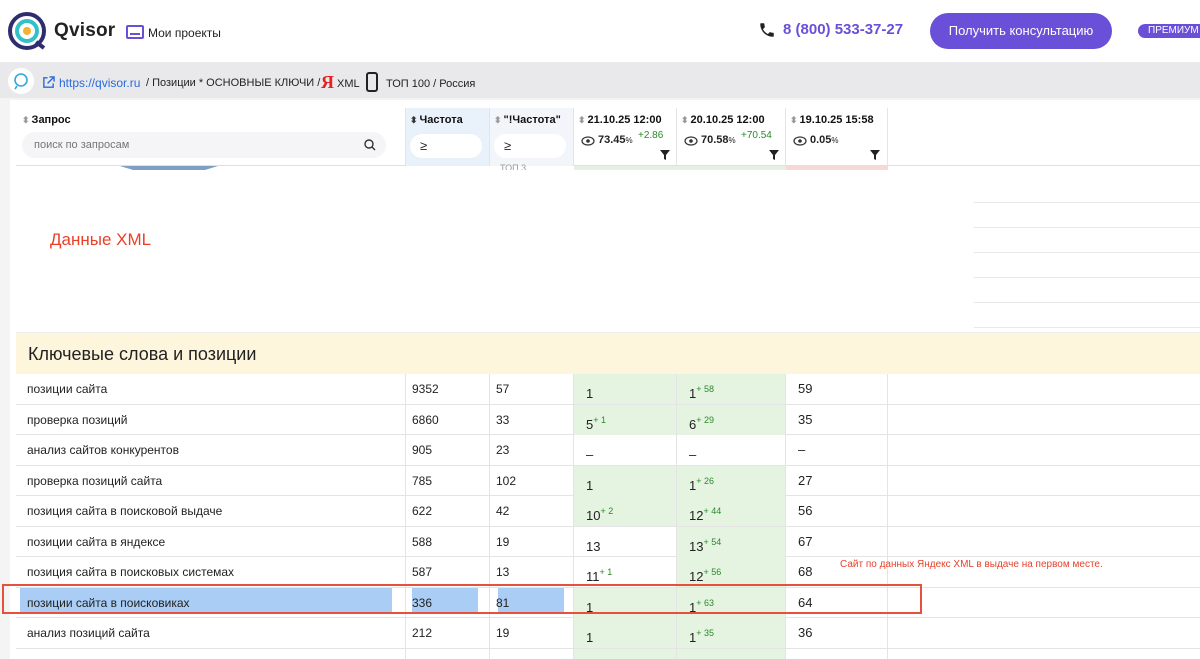 The width and height of the screenshot is (1200, 659). What do you see at coordinates (67, 389) in the screenshot?
I see `query-cell-value: позиции сайта` at bounding box center [67, 389].